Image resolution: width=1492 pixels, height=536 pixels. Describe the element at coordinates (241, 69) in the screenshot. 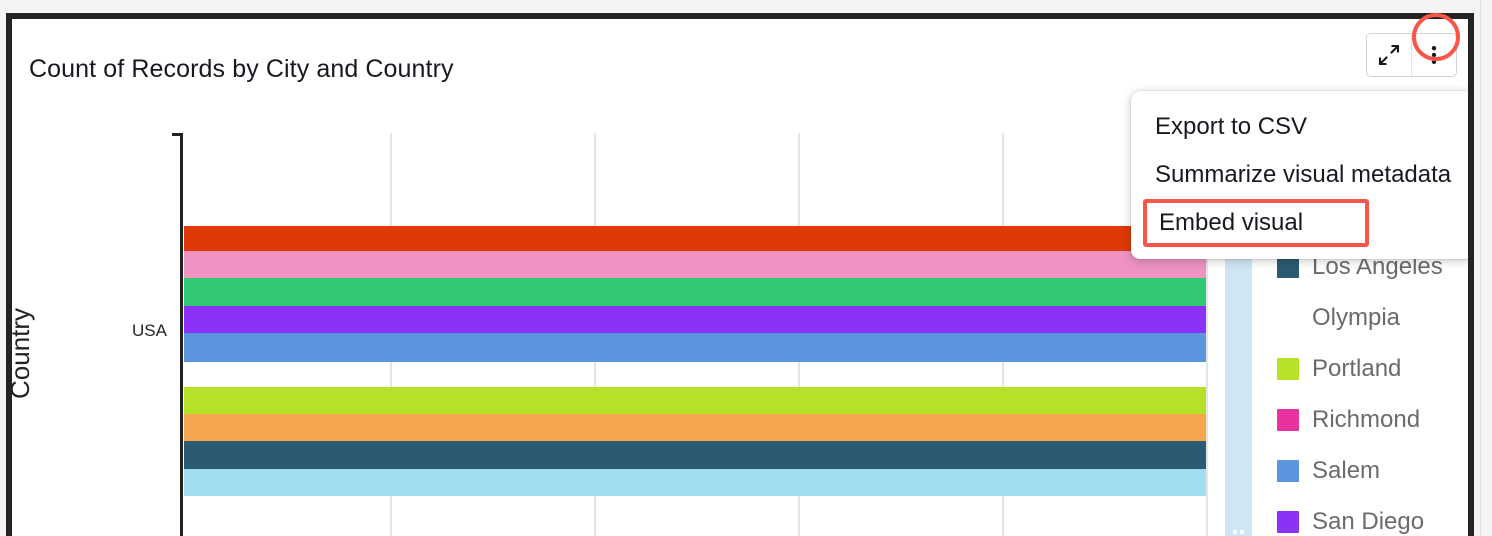

I see `page-title: Count of Records by City and Country` at that location.